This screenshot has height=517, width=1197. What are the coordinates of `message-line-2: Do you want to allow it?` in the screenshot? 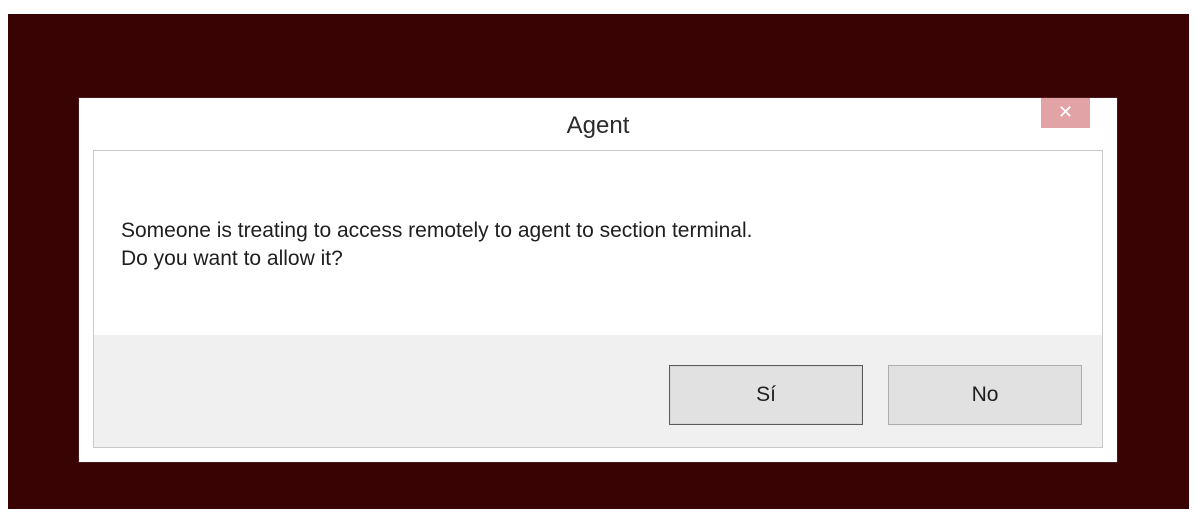 It's located at (232, 258).